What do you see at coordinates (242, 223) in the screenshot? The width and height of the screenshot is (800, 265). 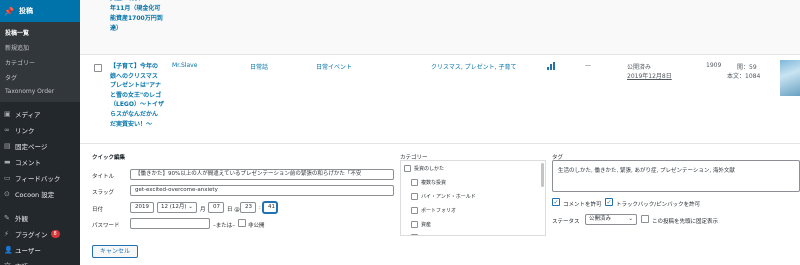 I see `private-checkbox` at bounding box center [242, 223].